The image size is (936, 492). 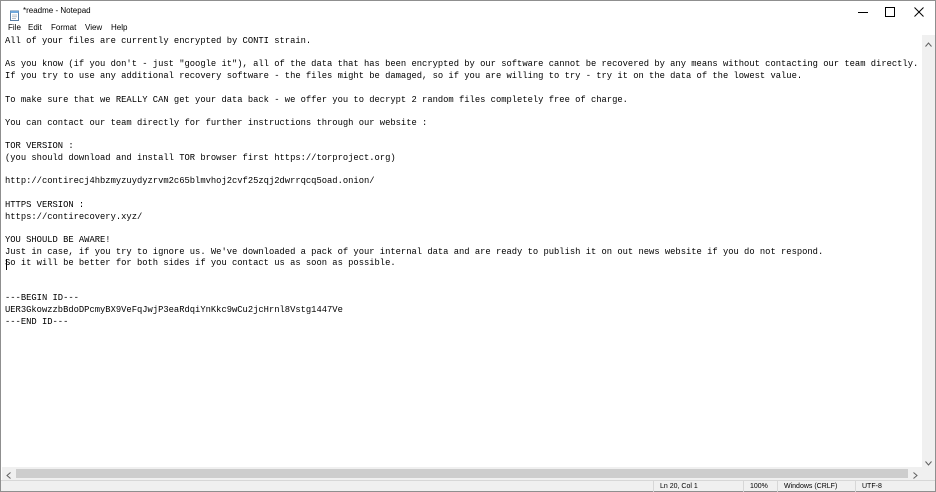 I want to click on horizontal-scroll-thumb, so click(x=462, y=473).